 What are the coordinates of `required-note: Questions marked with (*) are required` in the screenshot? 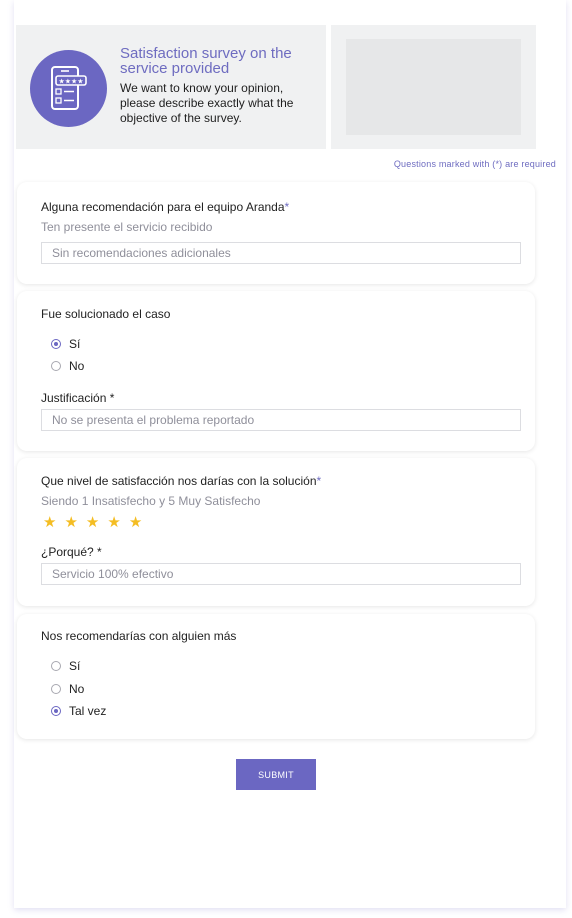 It's located at (474, 164).